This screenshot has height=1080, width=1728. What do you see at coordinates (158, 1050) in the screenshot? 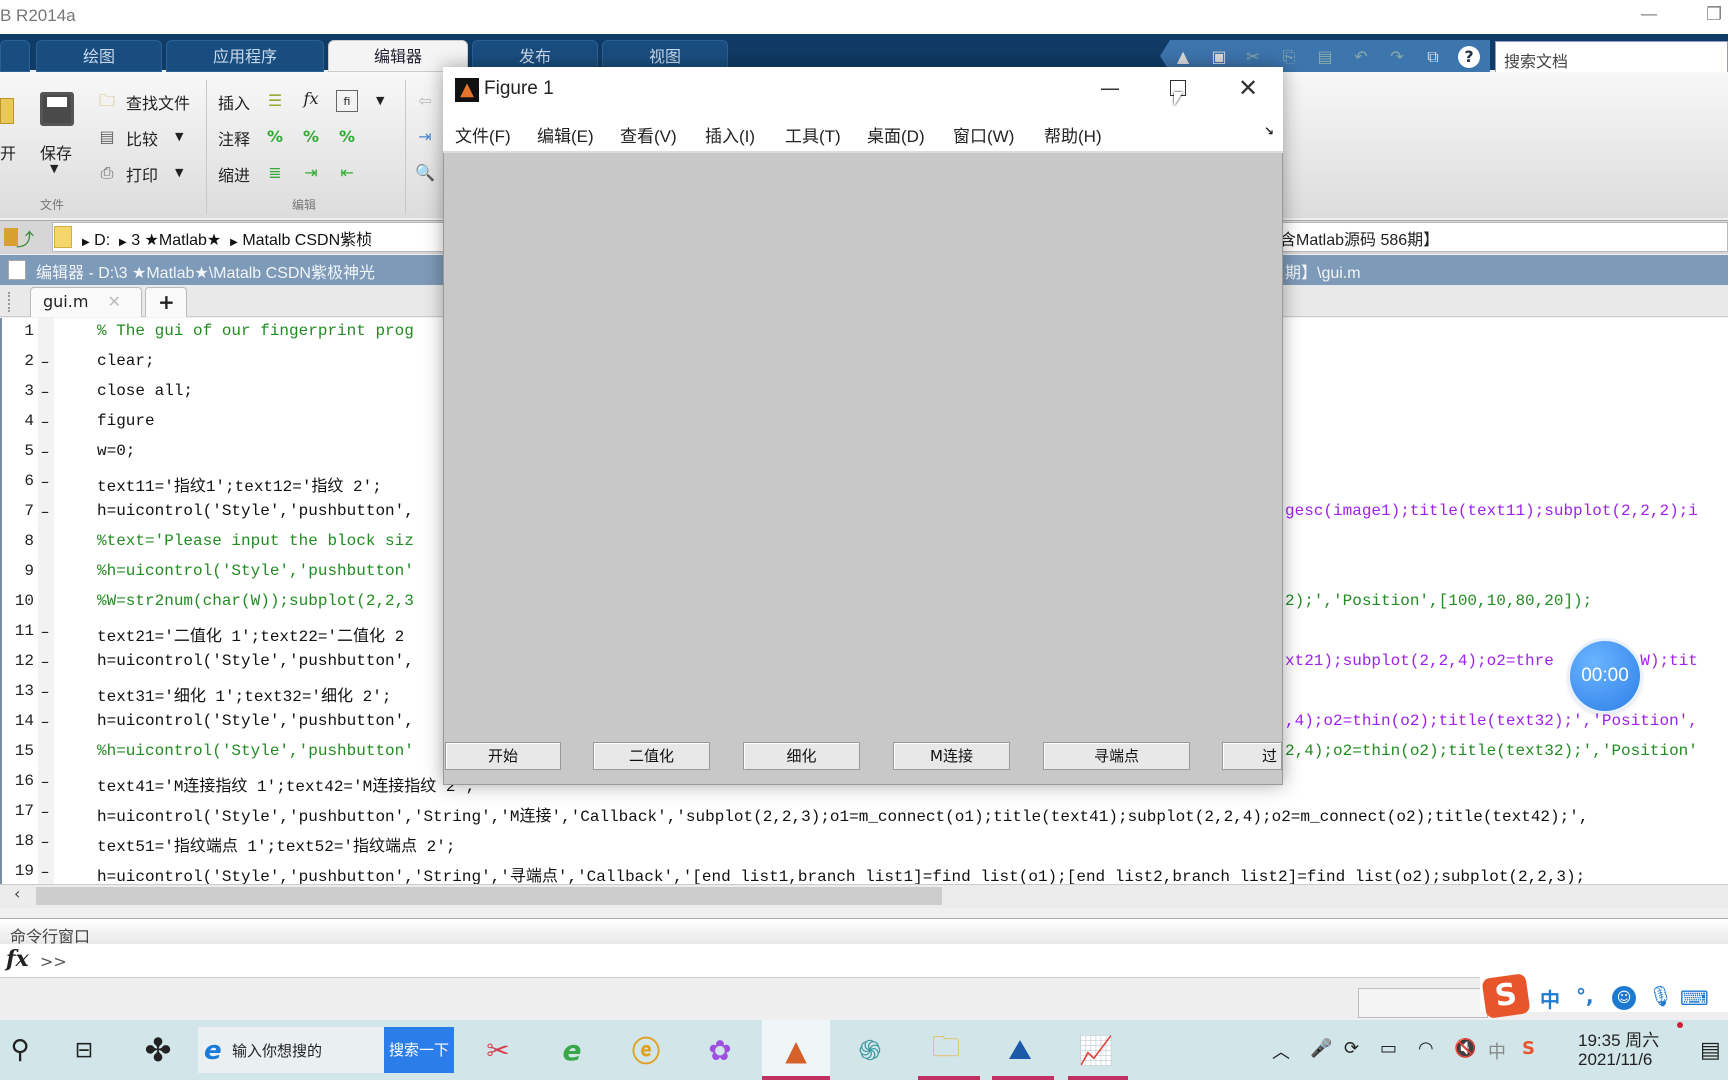
I see `pinwheel-app-icon: ✤` at bounding box center [158, 1050].